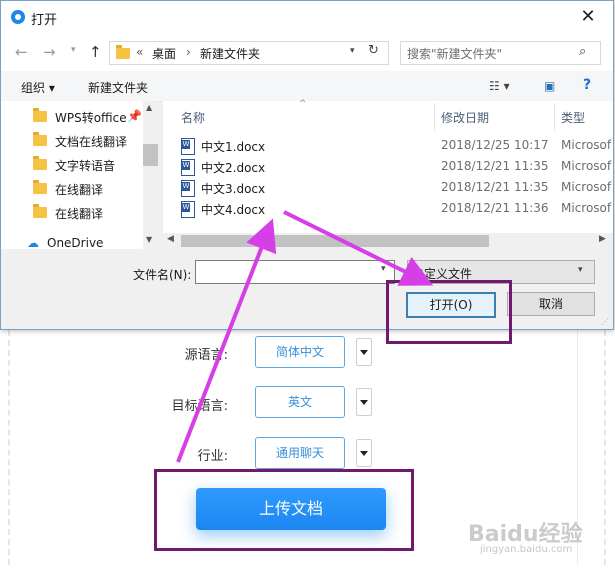 The width and height of the screenshot is (615, 569). I want to click on breadcrumb-folder: 新建文件夹, so click(230, 53).